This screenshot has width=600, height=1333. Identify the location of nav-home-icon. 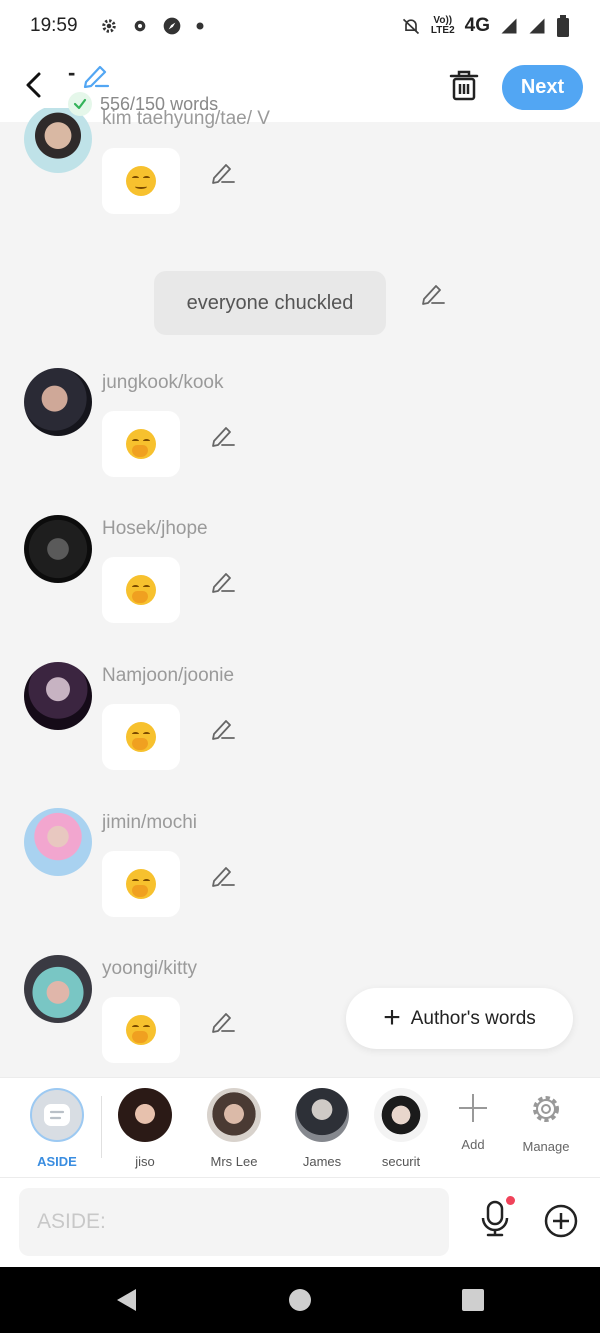
(300, 1300).